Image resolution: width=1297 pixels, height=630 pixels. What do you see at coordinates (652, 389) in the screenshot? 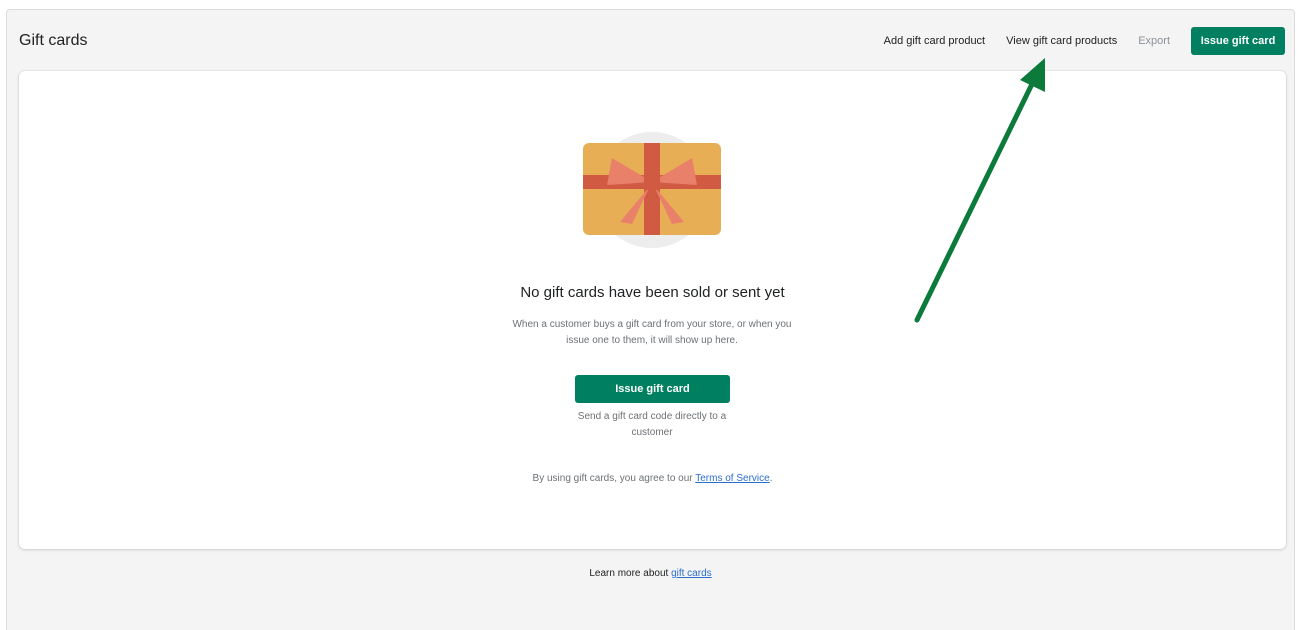
I see `issue-gift-card-primary-button: Issue gift card` at bounding box center [652, 389].